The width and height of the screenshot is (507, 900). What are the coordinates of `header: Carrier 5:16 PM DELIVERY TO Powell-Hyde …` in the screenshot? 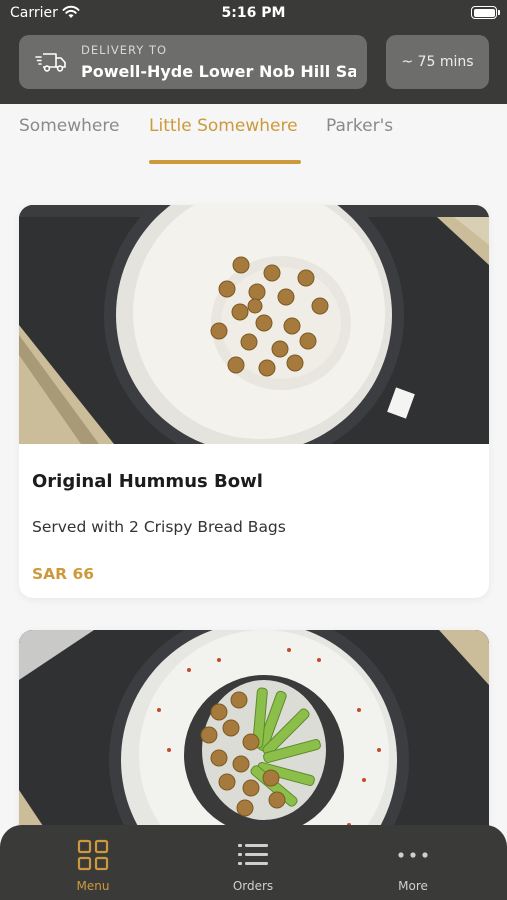 It's located at (253, 52).